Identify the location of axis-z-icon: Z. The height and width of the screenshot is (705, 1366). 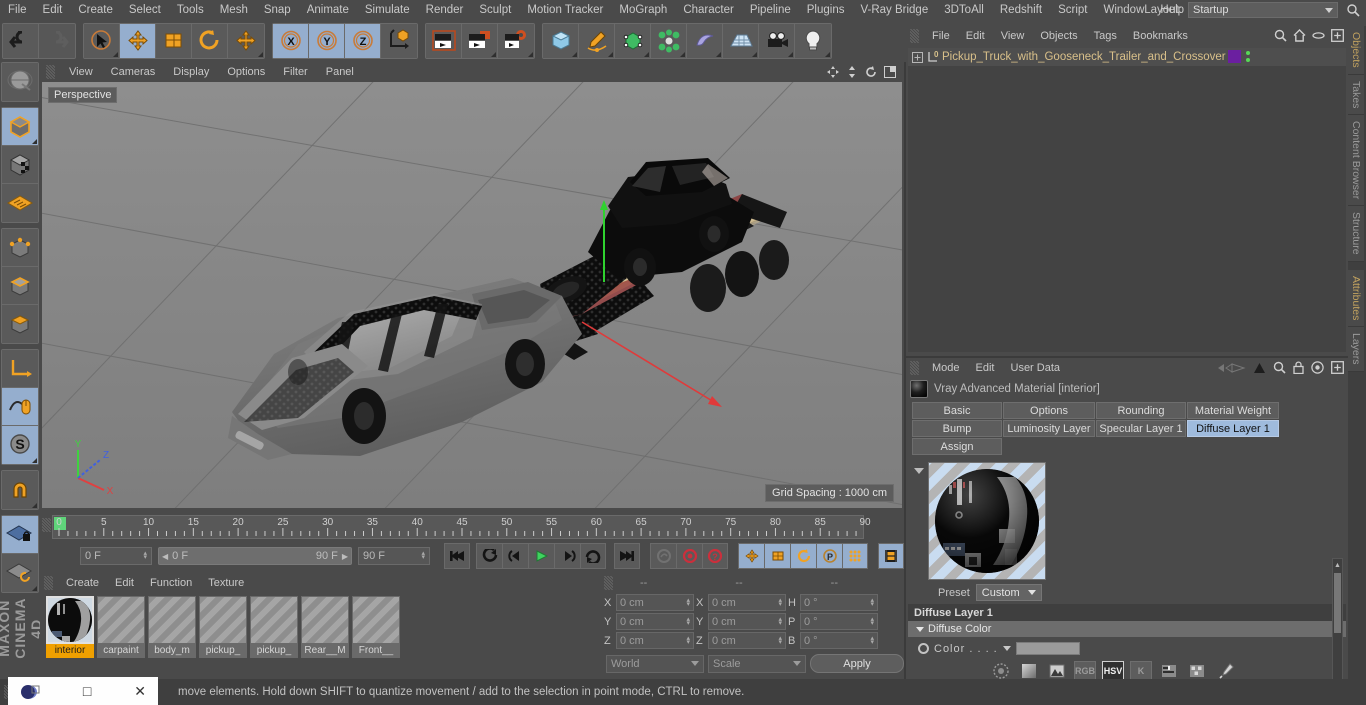
(363, 41).